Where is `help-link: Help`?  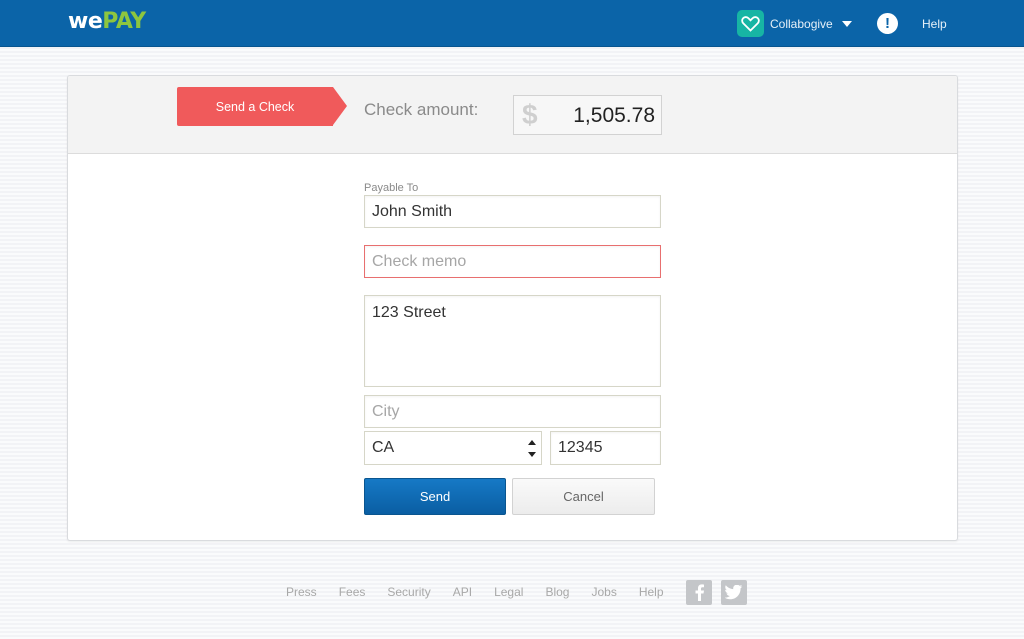
help-link: Help is located at coordinates (934, 24).